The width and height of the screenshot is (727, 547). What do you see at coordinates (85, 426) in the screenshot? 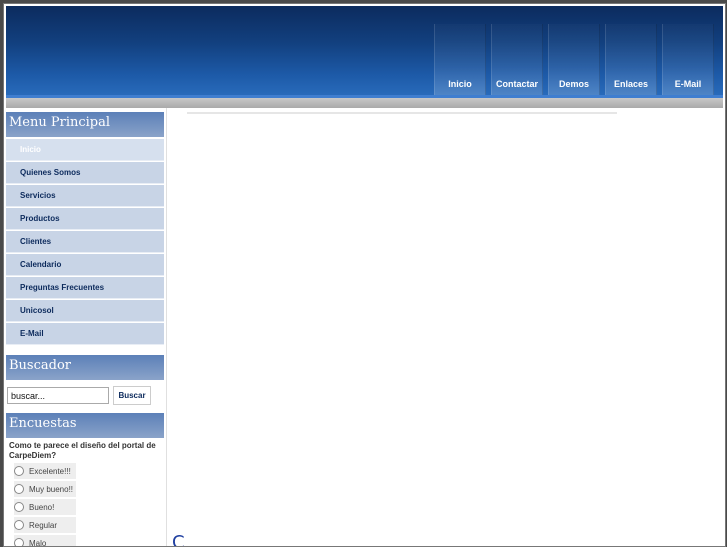
I see `poll-title: Encuestas` at bounding box center [85, 426].